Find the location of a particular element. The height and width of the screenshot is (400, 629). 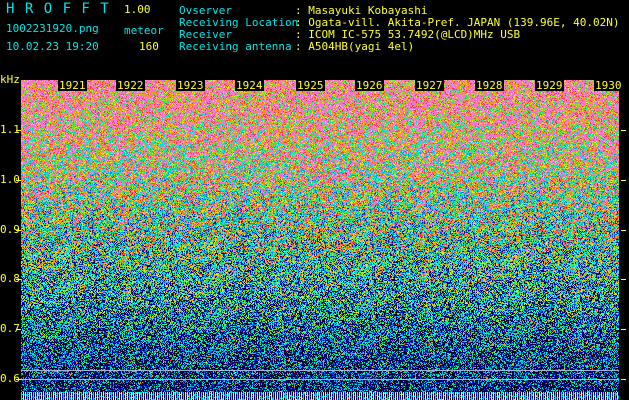

count-value: 160 is located at coordinates (149, 46).